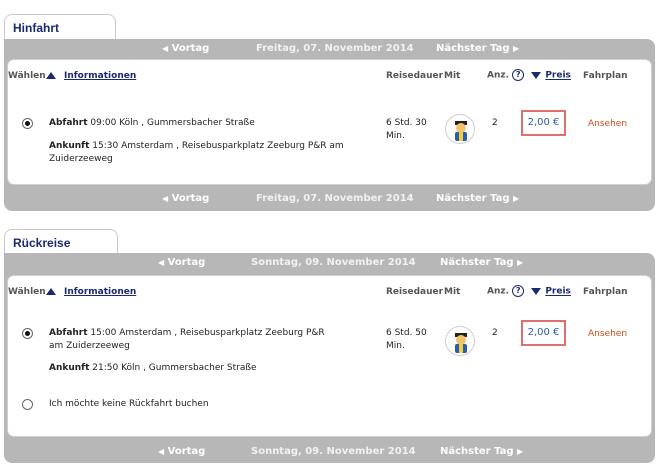 Image resolution: width=660 pixels, height=468 pixels. Describe the element at coordinates (60, 27) in the screenshot. I see `hinfahrt-tab: Hinfahrt` at that location.